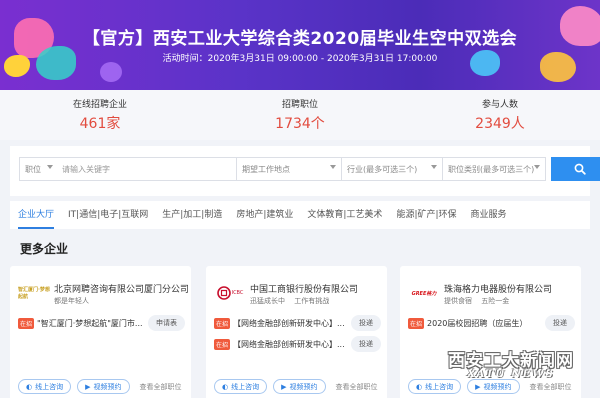  I want to click on location-value: 期望工作地点, so click(266, 169).